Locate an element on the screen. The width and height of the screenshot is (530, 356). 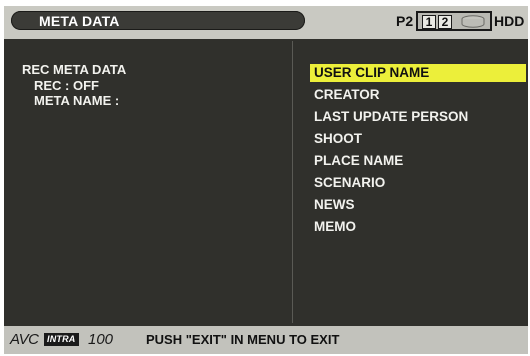
menu-item-creator: CREATOR is located at coordinates (418, 97).